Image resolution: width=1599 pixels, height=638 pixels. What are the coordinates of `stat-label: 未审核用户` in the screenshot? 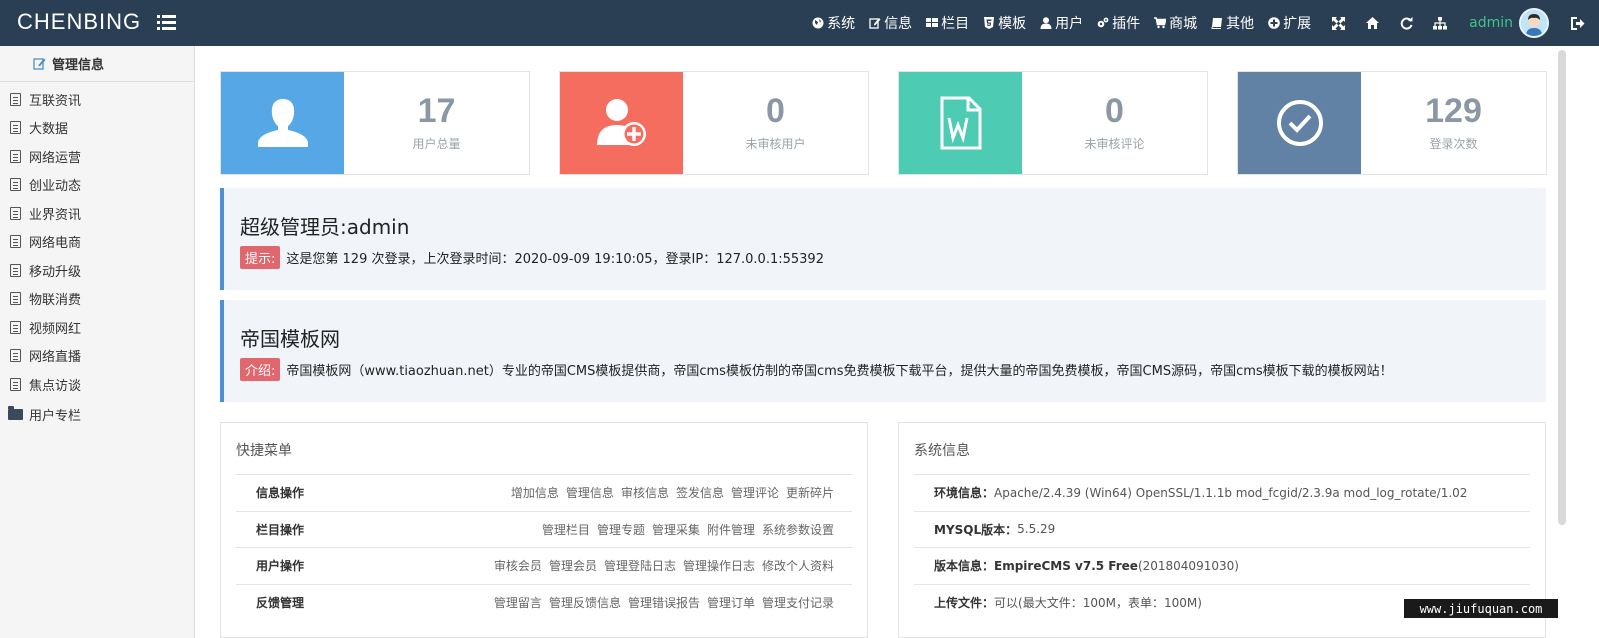 It's located at (775, 144).